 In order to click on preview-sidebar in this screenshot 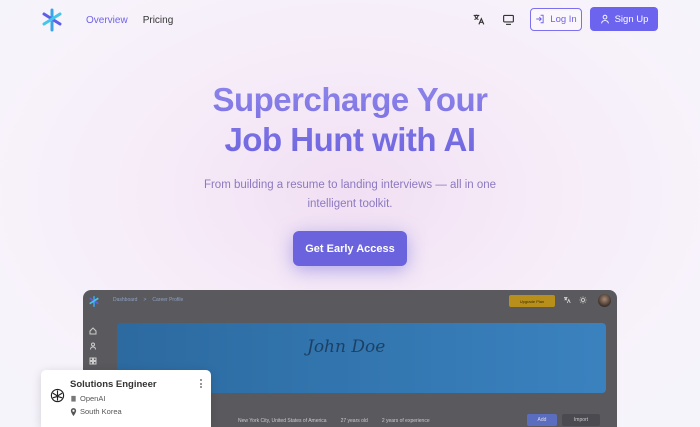, I will do `click(93, 343)`.